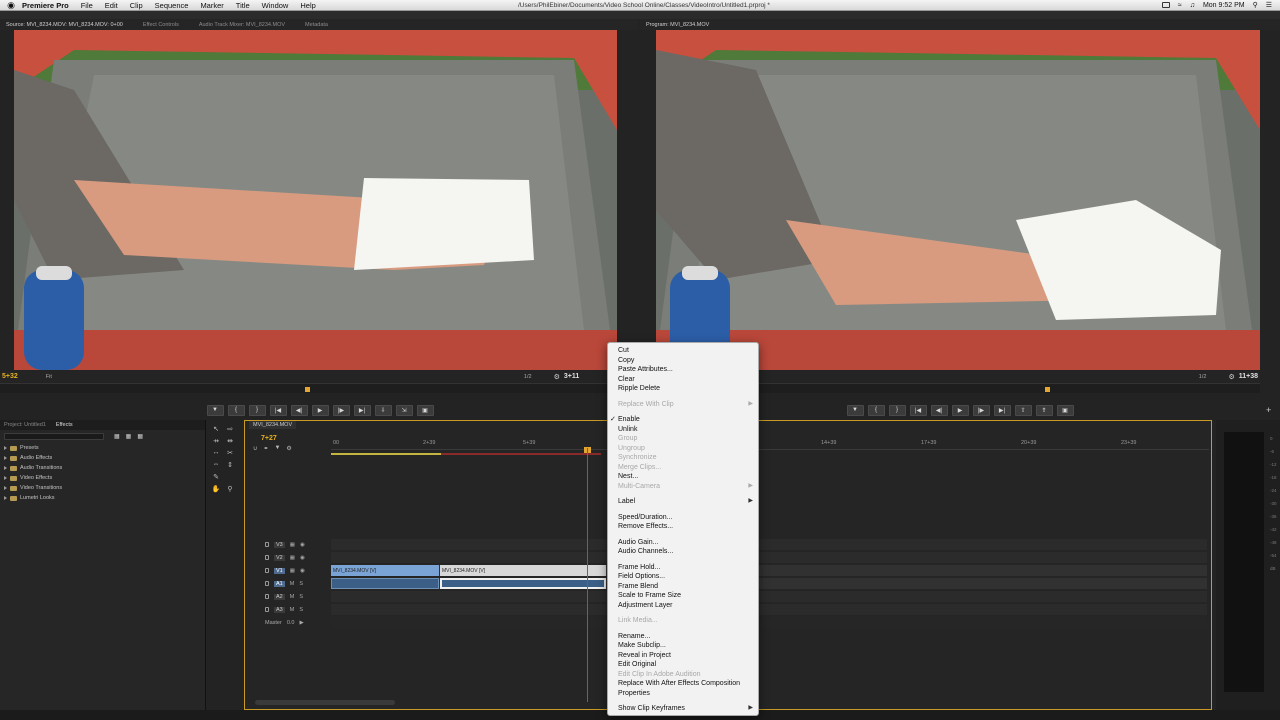  Describe the element at coordinates (769, 570) in the screenshot. I see `track-lane: MVI_8234.MOV [V] MVI_8234.MOV [V]` at that location.